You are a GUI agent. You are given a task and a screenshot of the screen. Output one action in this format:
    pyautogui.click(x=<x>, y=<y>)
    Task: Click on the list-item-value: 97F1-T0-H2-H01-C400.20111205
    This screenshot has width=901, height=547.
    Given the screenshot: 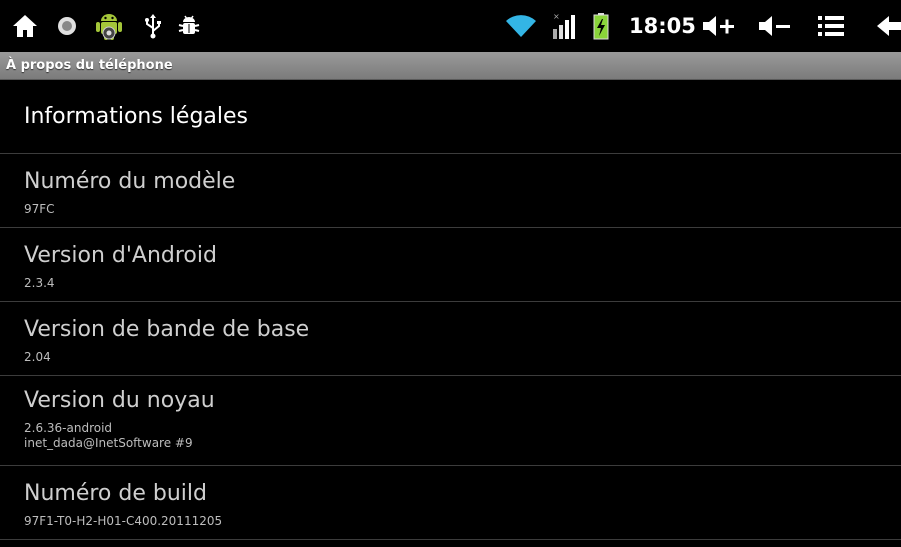 What is the action you would take?
    pyautogui.click(x=123, y=521)
    